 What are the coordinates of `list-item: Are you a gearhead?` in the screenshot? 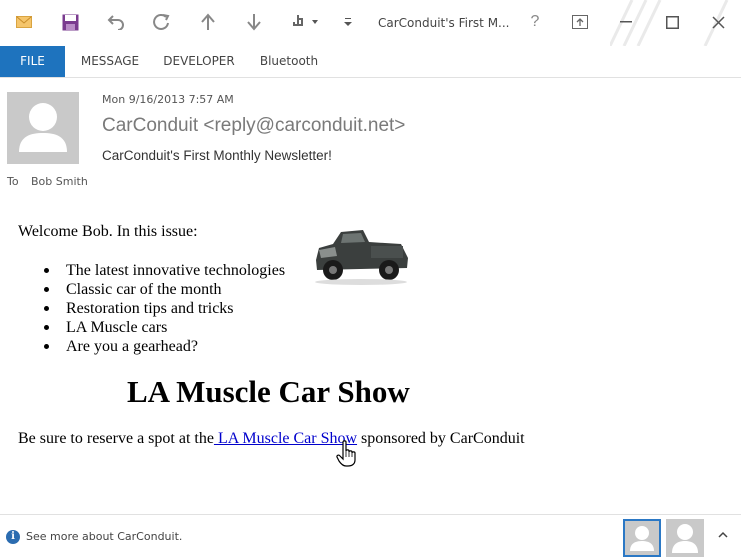 It's located at (164, 346).